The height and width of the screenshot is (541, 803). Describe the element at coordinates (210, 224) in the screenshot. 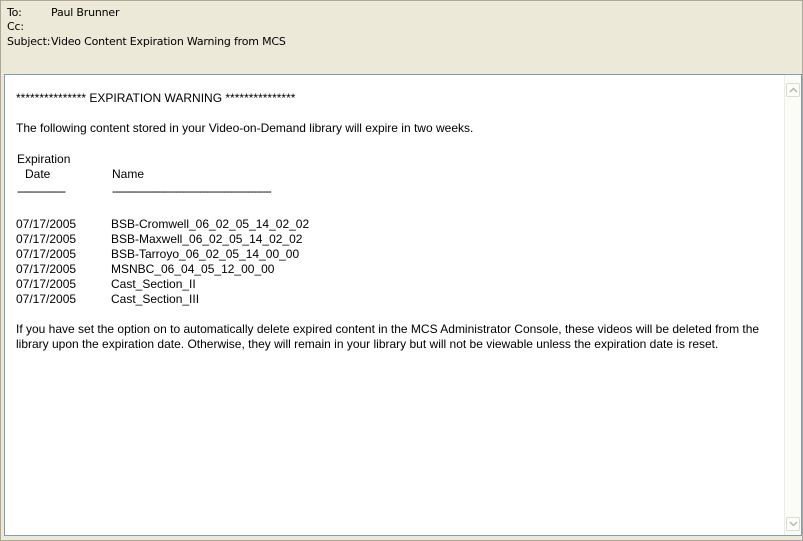

I see `row-name: BSB-Cromwell_06_02_05_14_02_02` at that location.